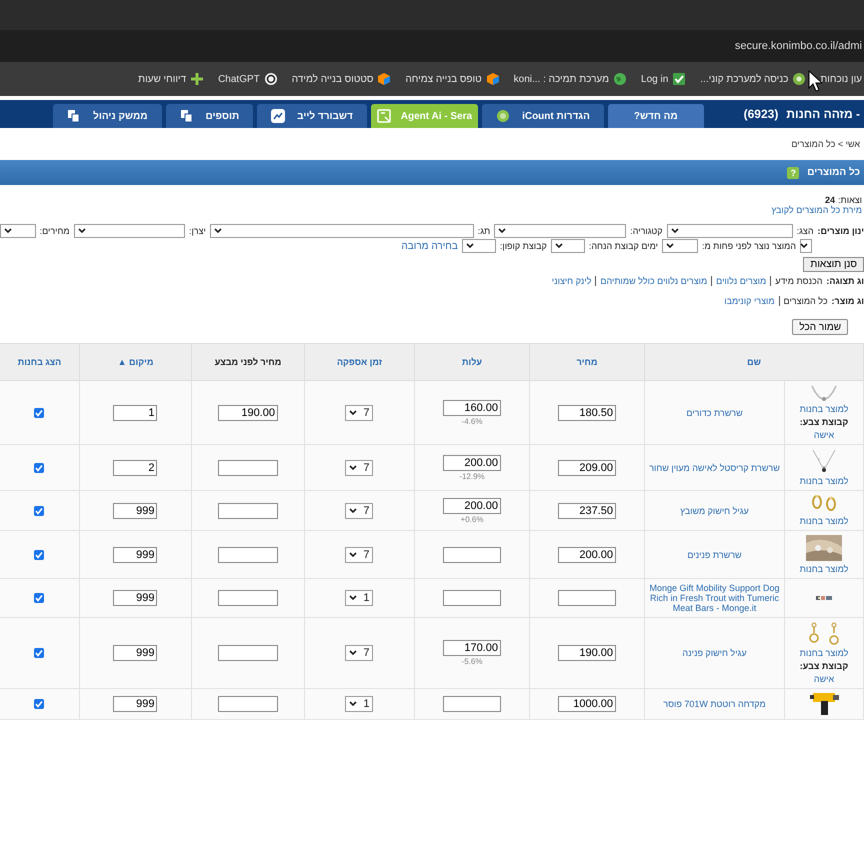 The image size is (864, 864). I want to click on column-header: מיקום ▲, so click(135, 362).